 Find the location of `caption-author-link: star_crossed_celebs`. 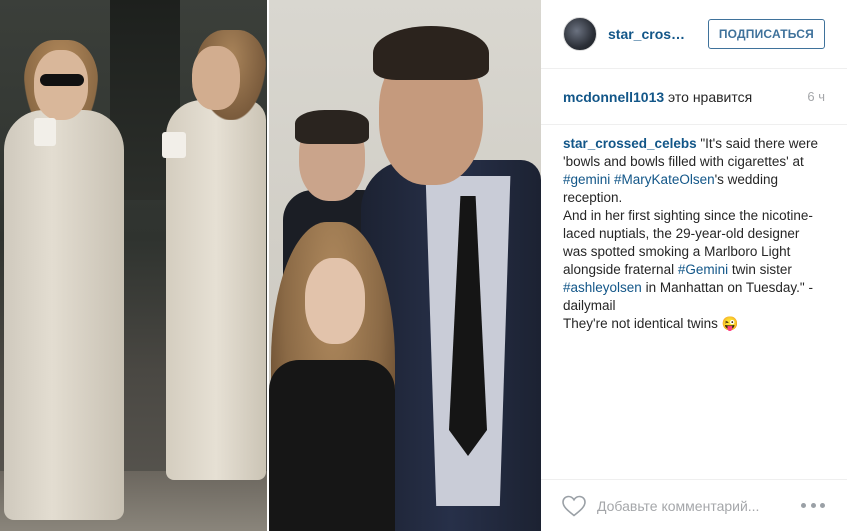

caption-author-link: star_crossed_celebs is located at coordinates (630, 143).